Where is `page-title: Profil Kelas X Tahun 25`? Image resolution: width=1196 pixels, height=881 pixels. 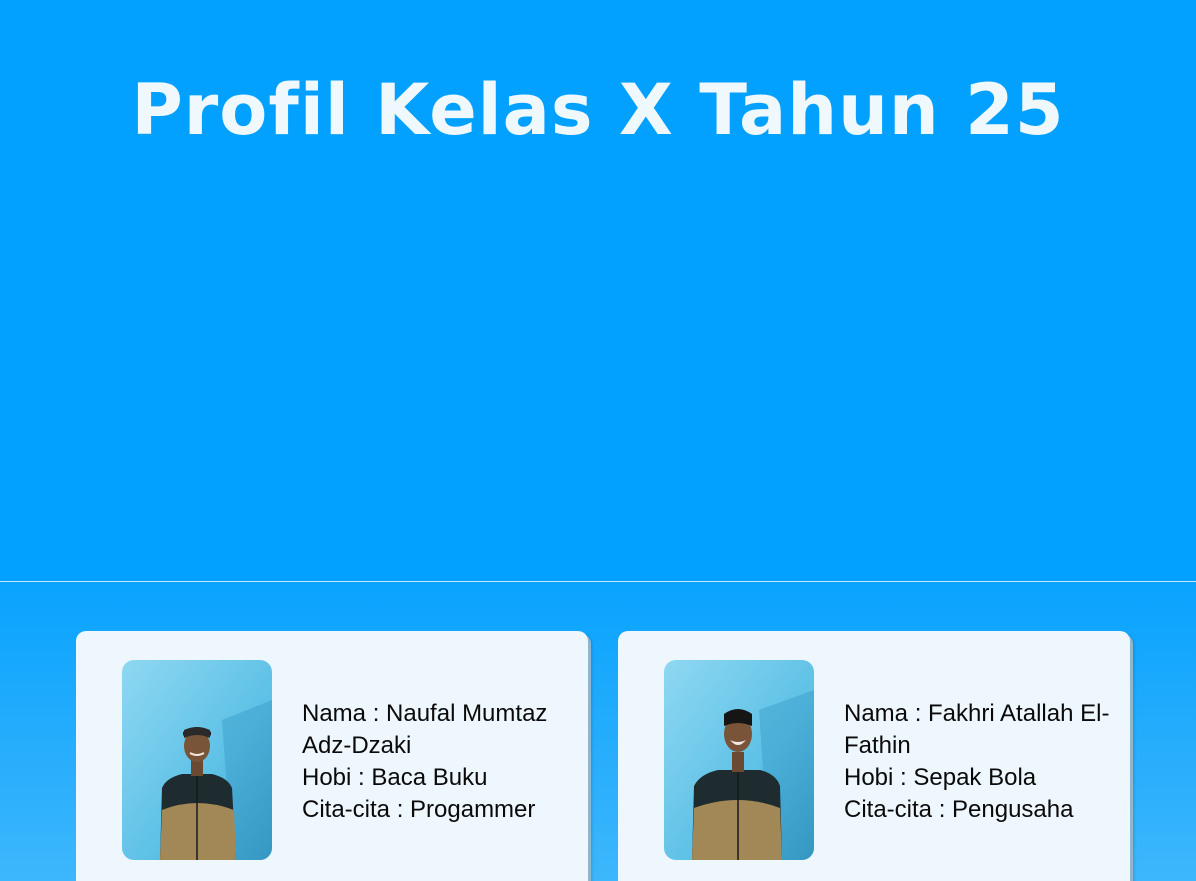
page-title: Profil Kelas X Tahun 25 is located at coordinates (598, 110).